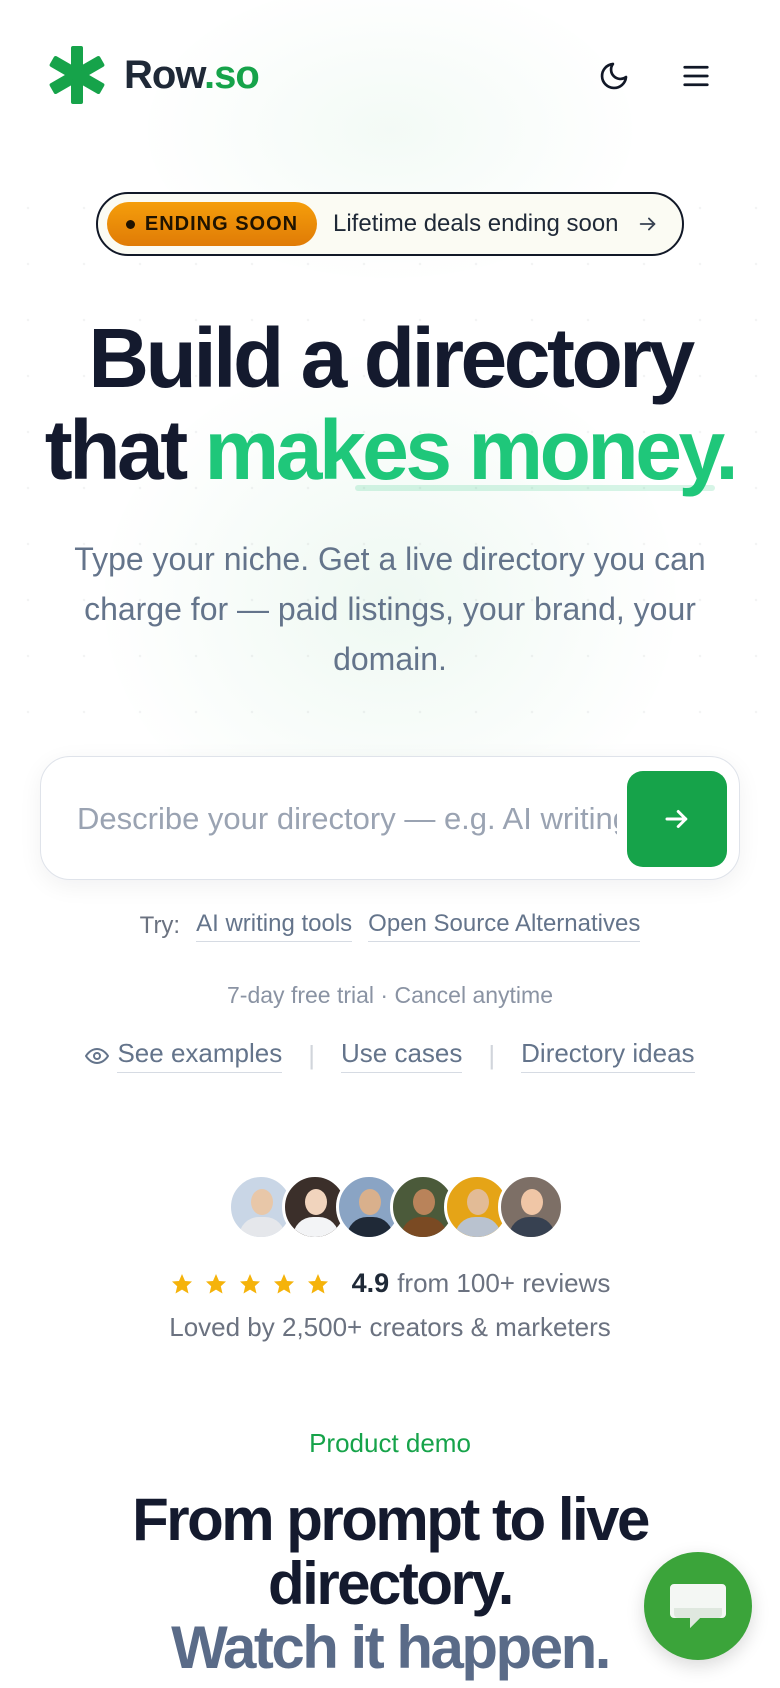 This screenshot has height=1688, width=780. Describe the element at coordinates (396, 1207) in the screenshot. I see `customer-avatars` at that location.